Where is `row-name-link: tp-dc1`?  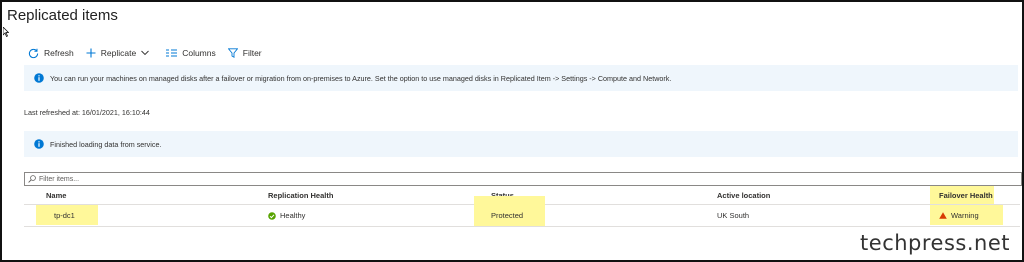 row-name-link: tp-dc1 is located at coordinates (64, 215).